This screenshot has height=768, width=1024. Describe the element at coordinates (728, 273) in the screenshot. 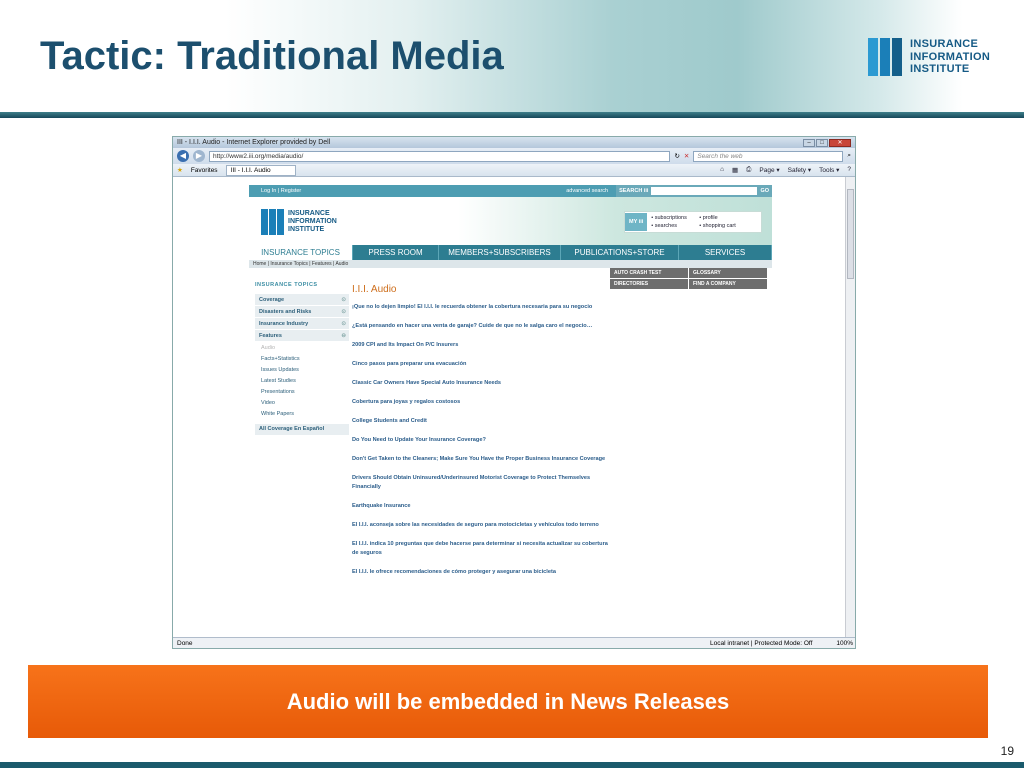

I see `glossary-link: GLOSSARY` at that location.